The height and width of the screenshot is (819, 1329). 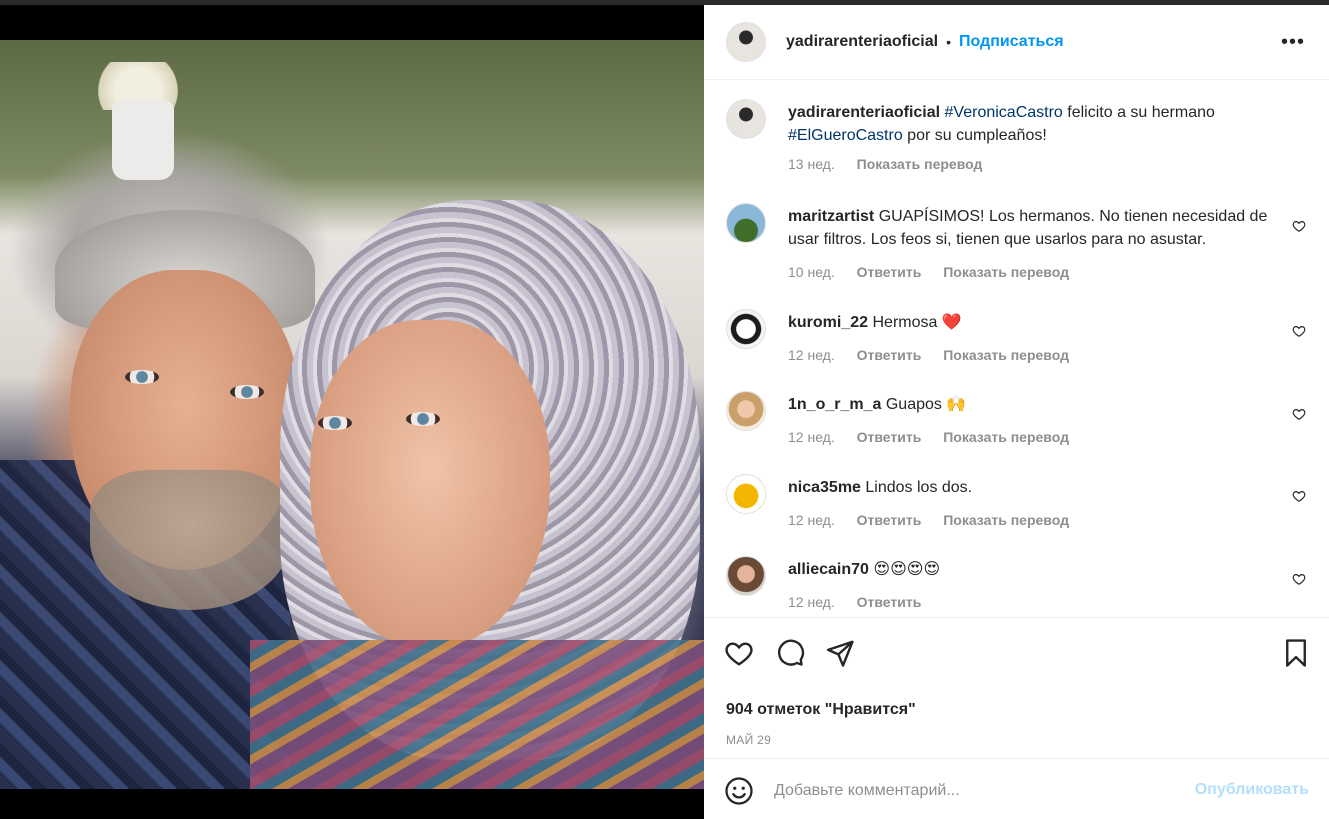 I want to click on post-date: МАЙ 29, so click(x=748, y=740).